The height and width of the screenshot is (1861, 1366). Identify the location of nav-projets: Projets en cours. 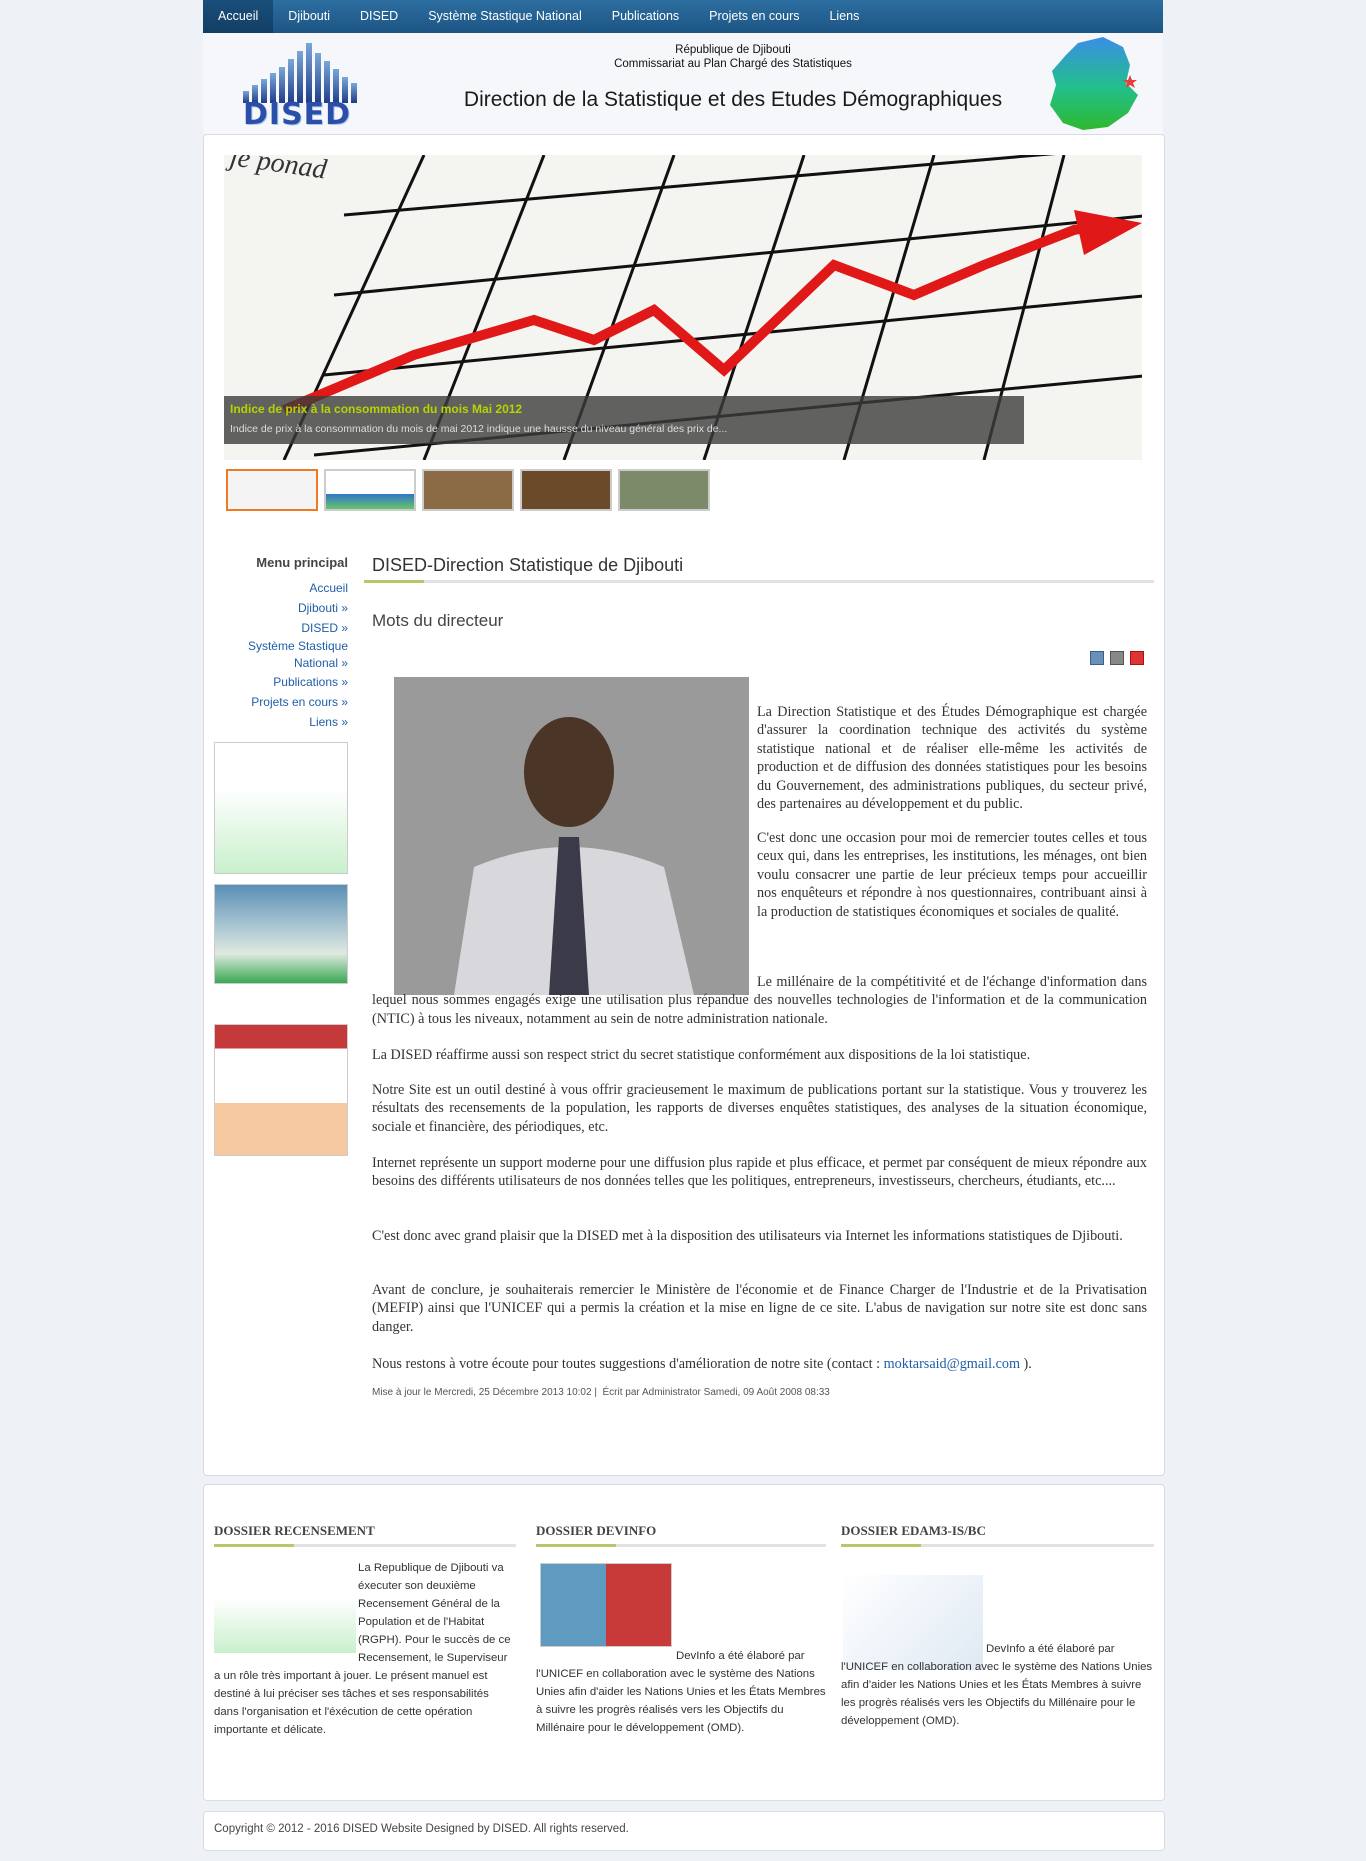
(754, 16).